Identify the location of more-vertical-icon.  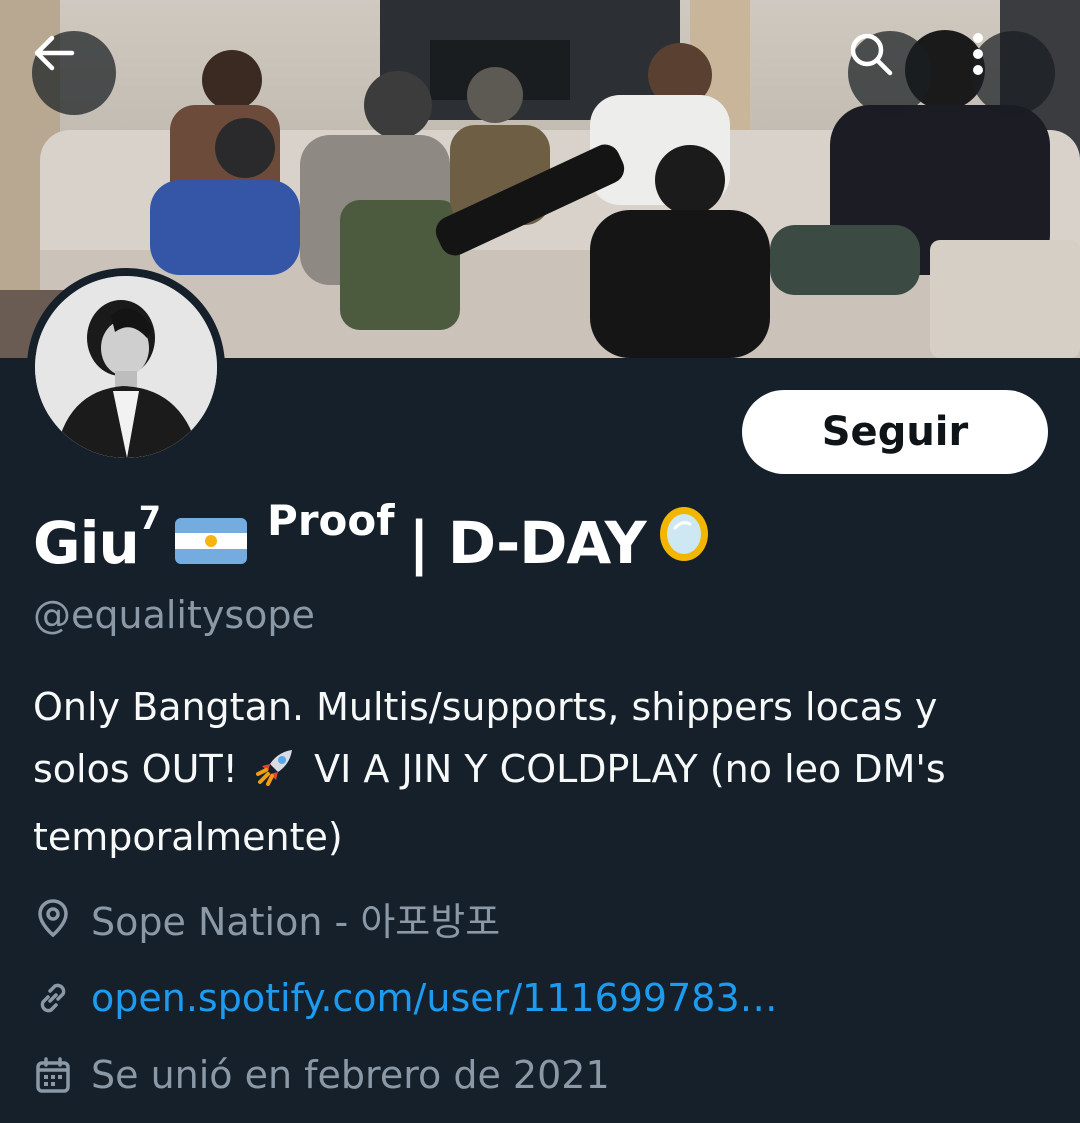
(978, 54).